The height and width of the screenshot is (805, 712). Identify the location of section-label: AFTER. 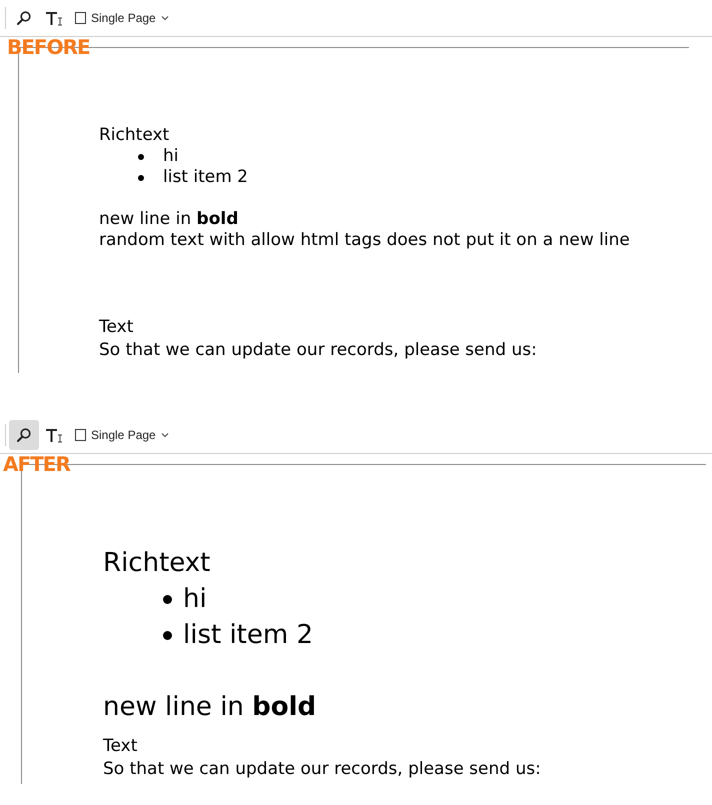
(36, 464).